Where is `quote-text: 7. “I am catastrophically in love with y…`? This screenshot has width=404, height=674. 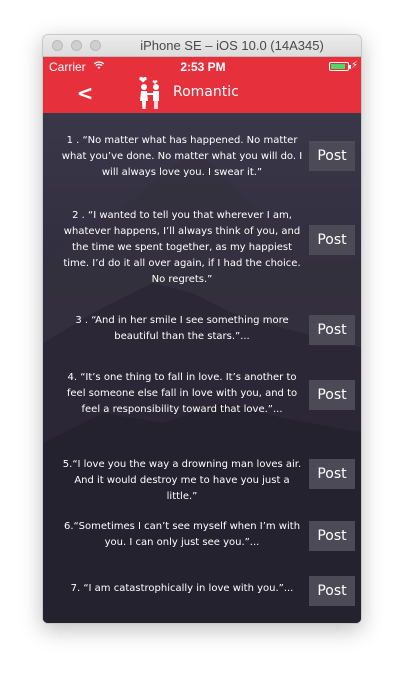
quote-text: 7. “I am catastrophically in love with y… is located at coordinates (182, 588).